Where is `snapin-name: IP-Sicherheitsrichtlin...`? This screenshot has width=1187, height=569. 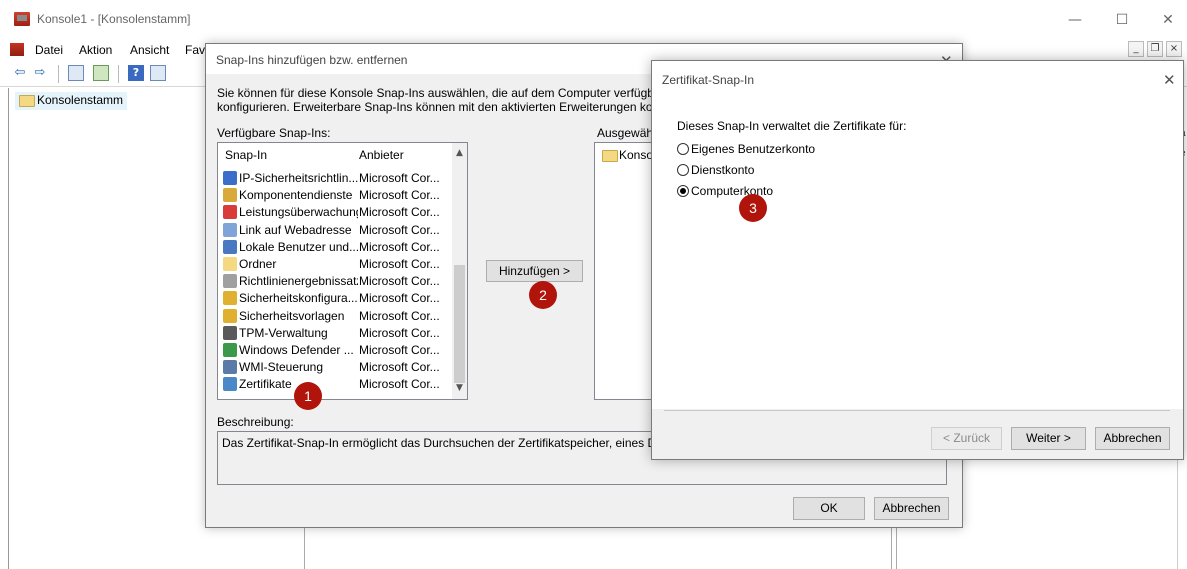 snapin-name: IP-Sicherheitsrichtlin... is located at coordinates (298, 178).